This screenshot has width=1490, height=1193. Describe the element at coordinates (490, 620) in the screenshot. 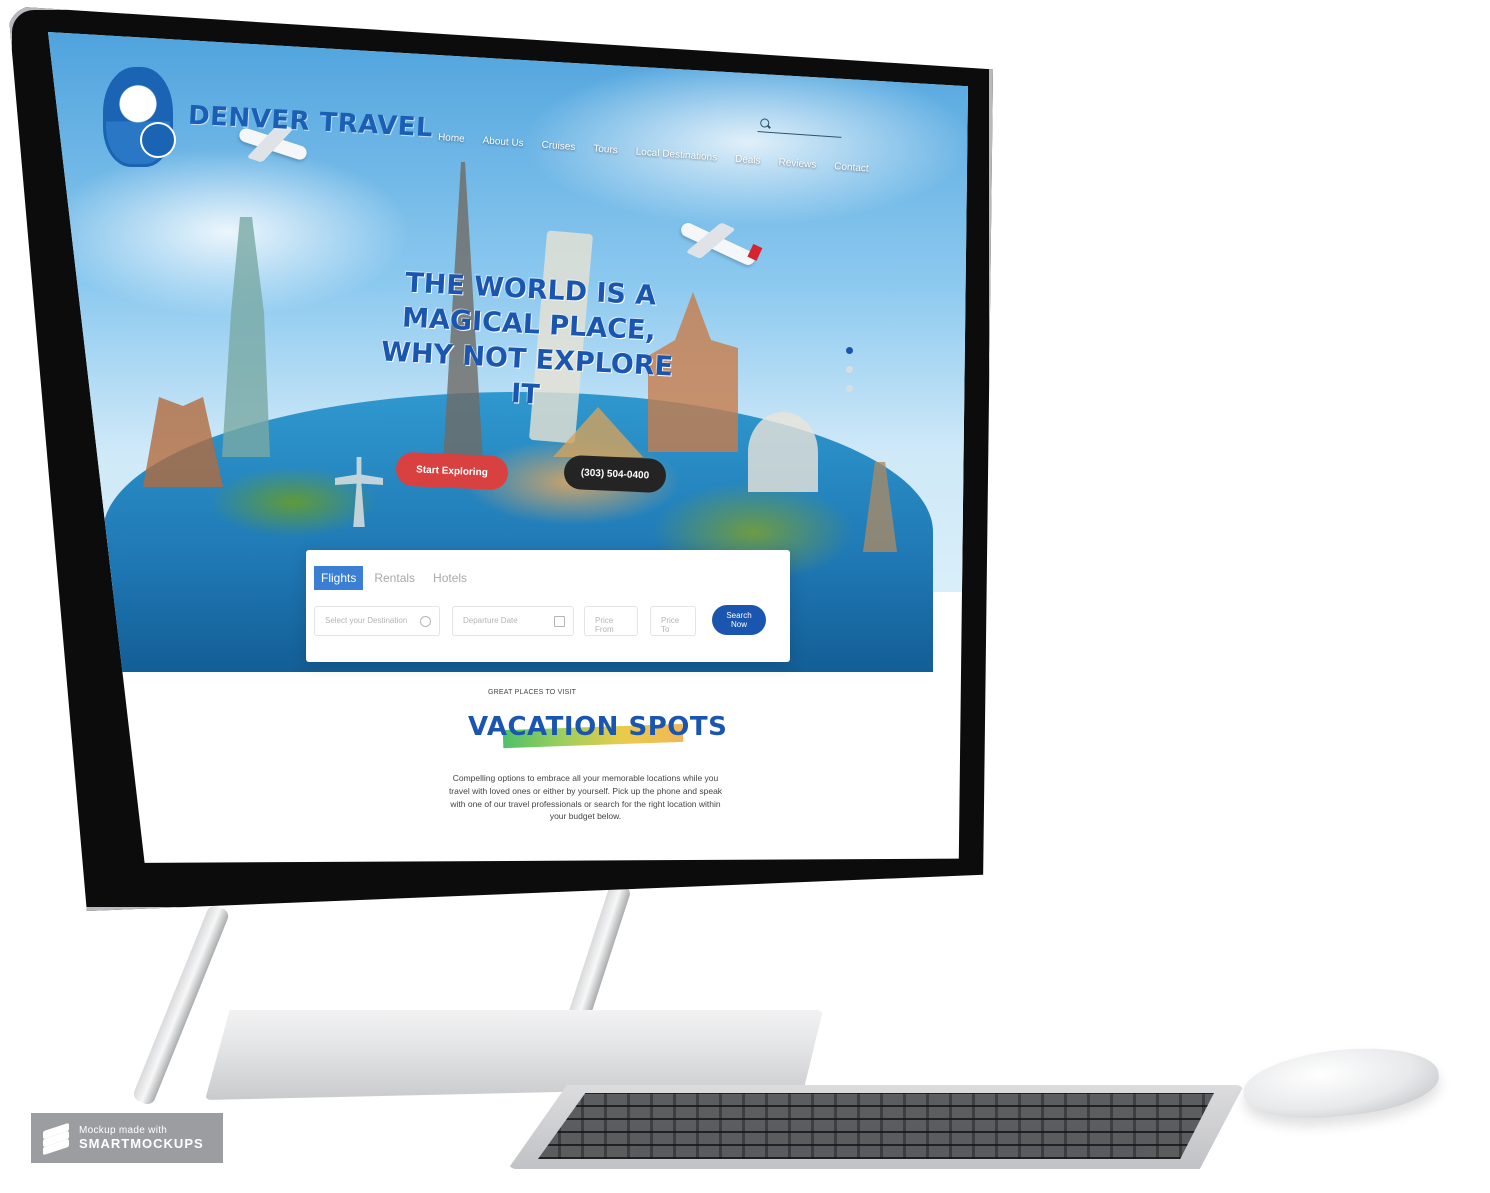

I see `departure-date-placeholder: Departure Date` at that location.